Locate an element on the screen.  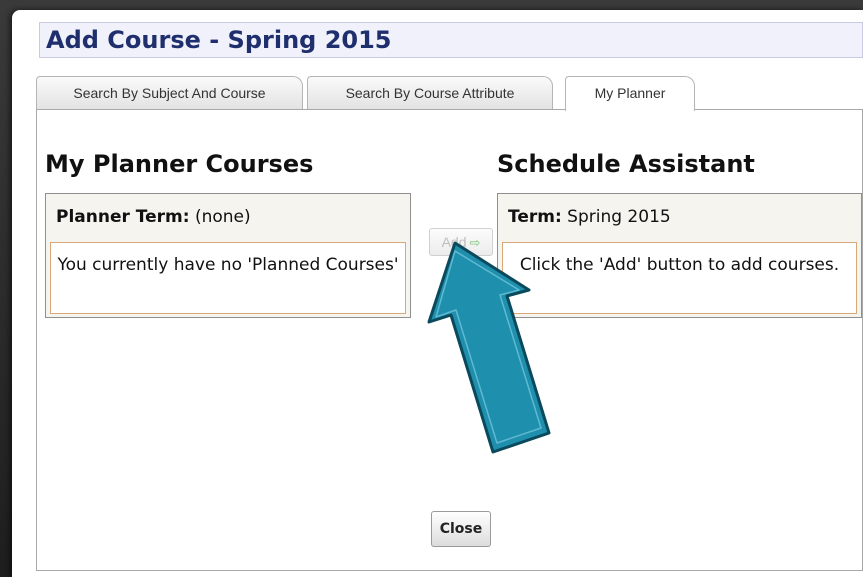
tab-label: Search By Course Attribute is located at coordinates (430, 93).